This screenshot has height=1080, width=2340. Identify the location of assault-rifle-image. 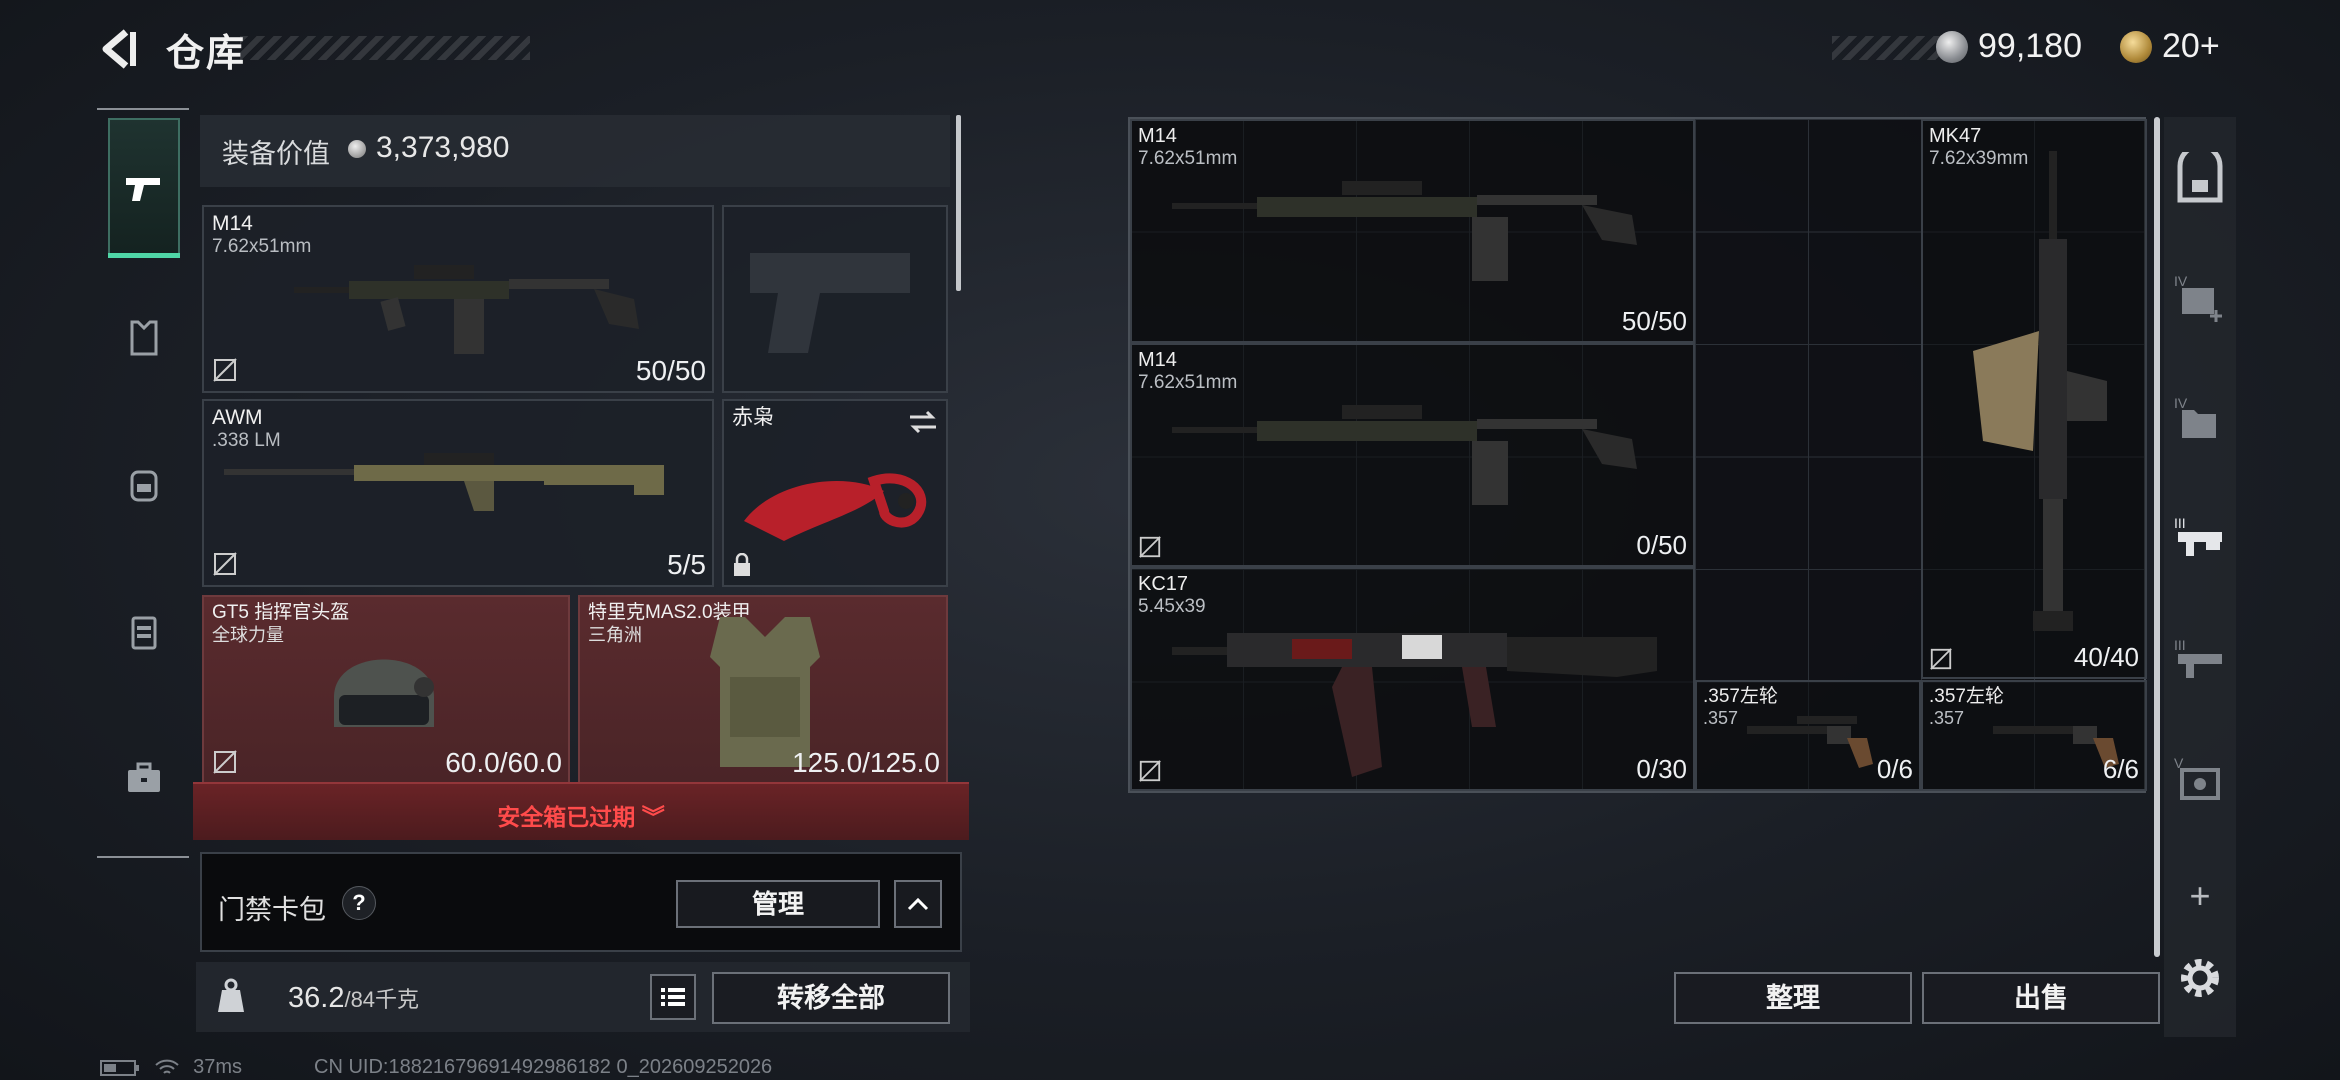
(1414, 705).